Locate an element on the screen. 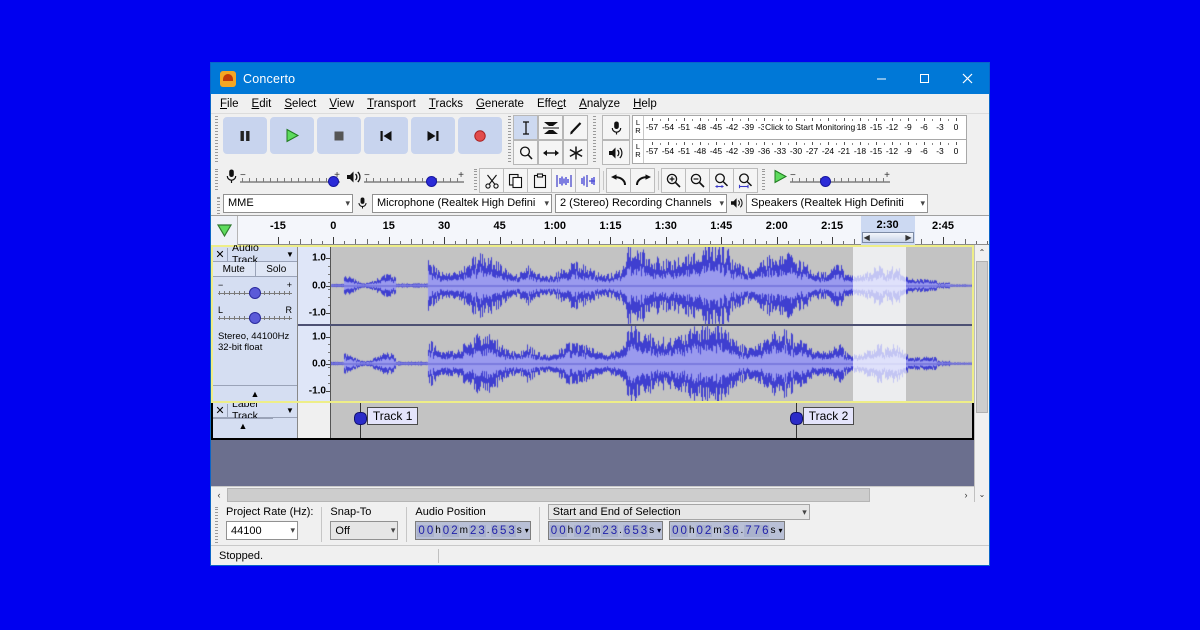  scroll-down-button: ⌄ is located at coordinates (982, 494).